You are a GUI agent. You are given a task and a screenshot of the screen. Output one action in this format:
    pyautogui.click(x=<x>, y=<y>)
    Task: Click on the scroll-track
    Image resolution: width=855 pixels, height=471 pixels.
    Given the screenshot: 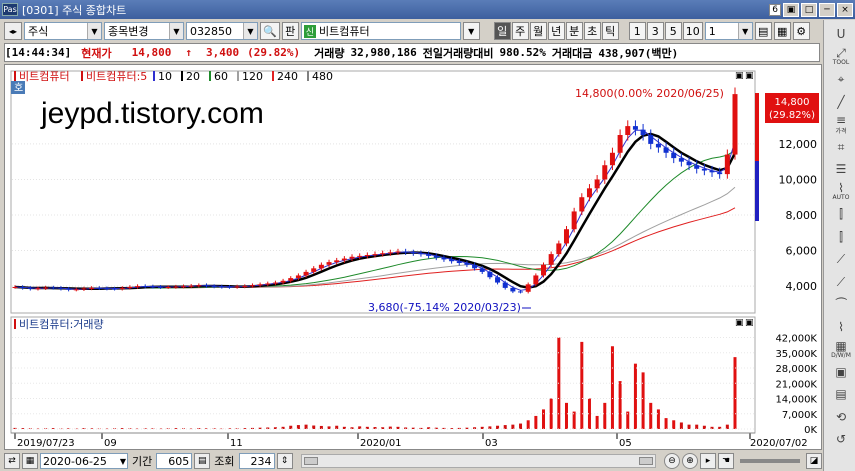 What is the action you would take?
    pyautogui.click(x=478, y=461)
    